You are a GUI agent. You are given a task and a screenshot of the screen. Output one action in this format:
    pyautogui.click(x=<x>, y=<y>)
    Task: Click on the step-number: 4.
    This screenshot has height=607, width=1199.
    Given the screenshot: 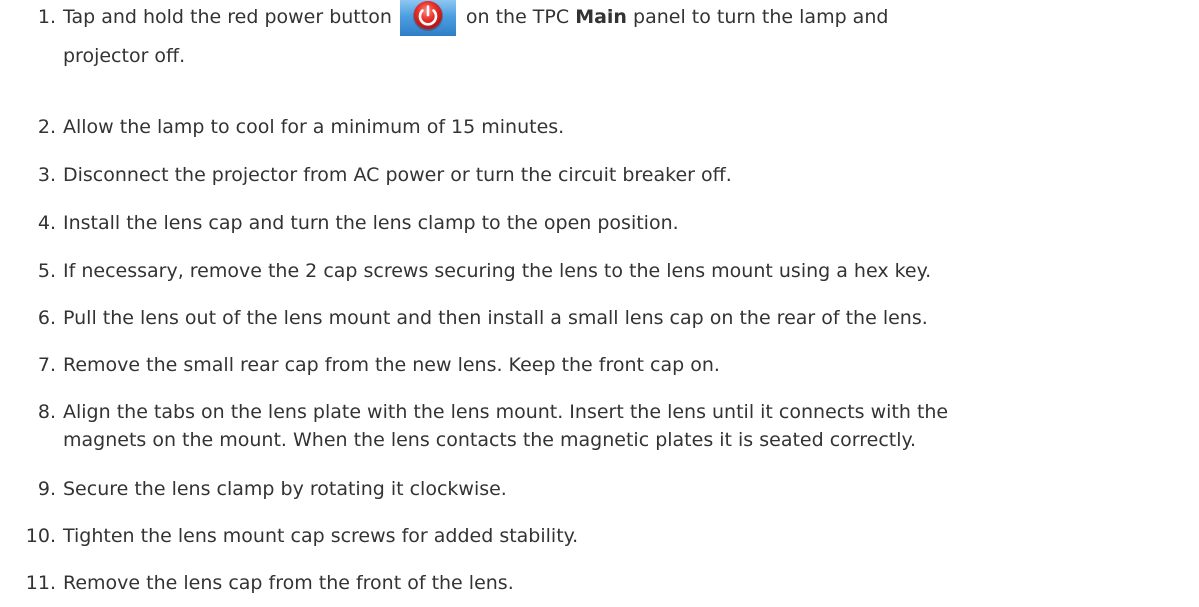 What is the action you would take?
    pyautogui.click(x=46, y=223)
    